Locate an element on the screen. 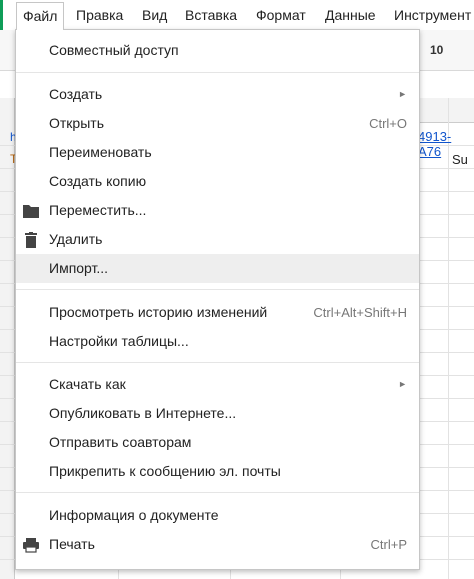 The height and width of the screenshot is (579, 474). menu-item-email-attachment: Прикрепить к сообщению эл. почты is located at coordinates (217, 471).